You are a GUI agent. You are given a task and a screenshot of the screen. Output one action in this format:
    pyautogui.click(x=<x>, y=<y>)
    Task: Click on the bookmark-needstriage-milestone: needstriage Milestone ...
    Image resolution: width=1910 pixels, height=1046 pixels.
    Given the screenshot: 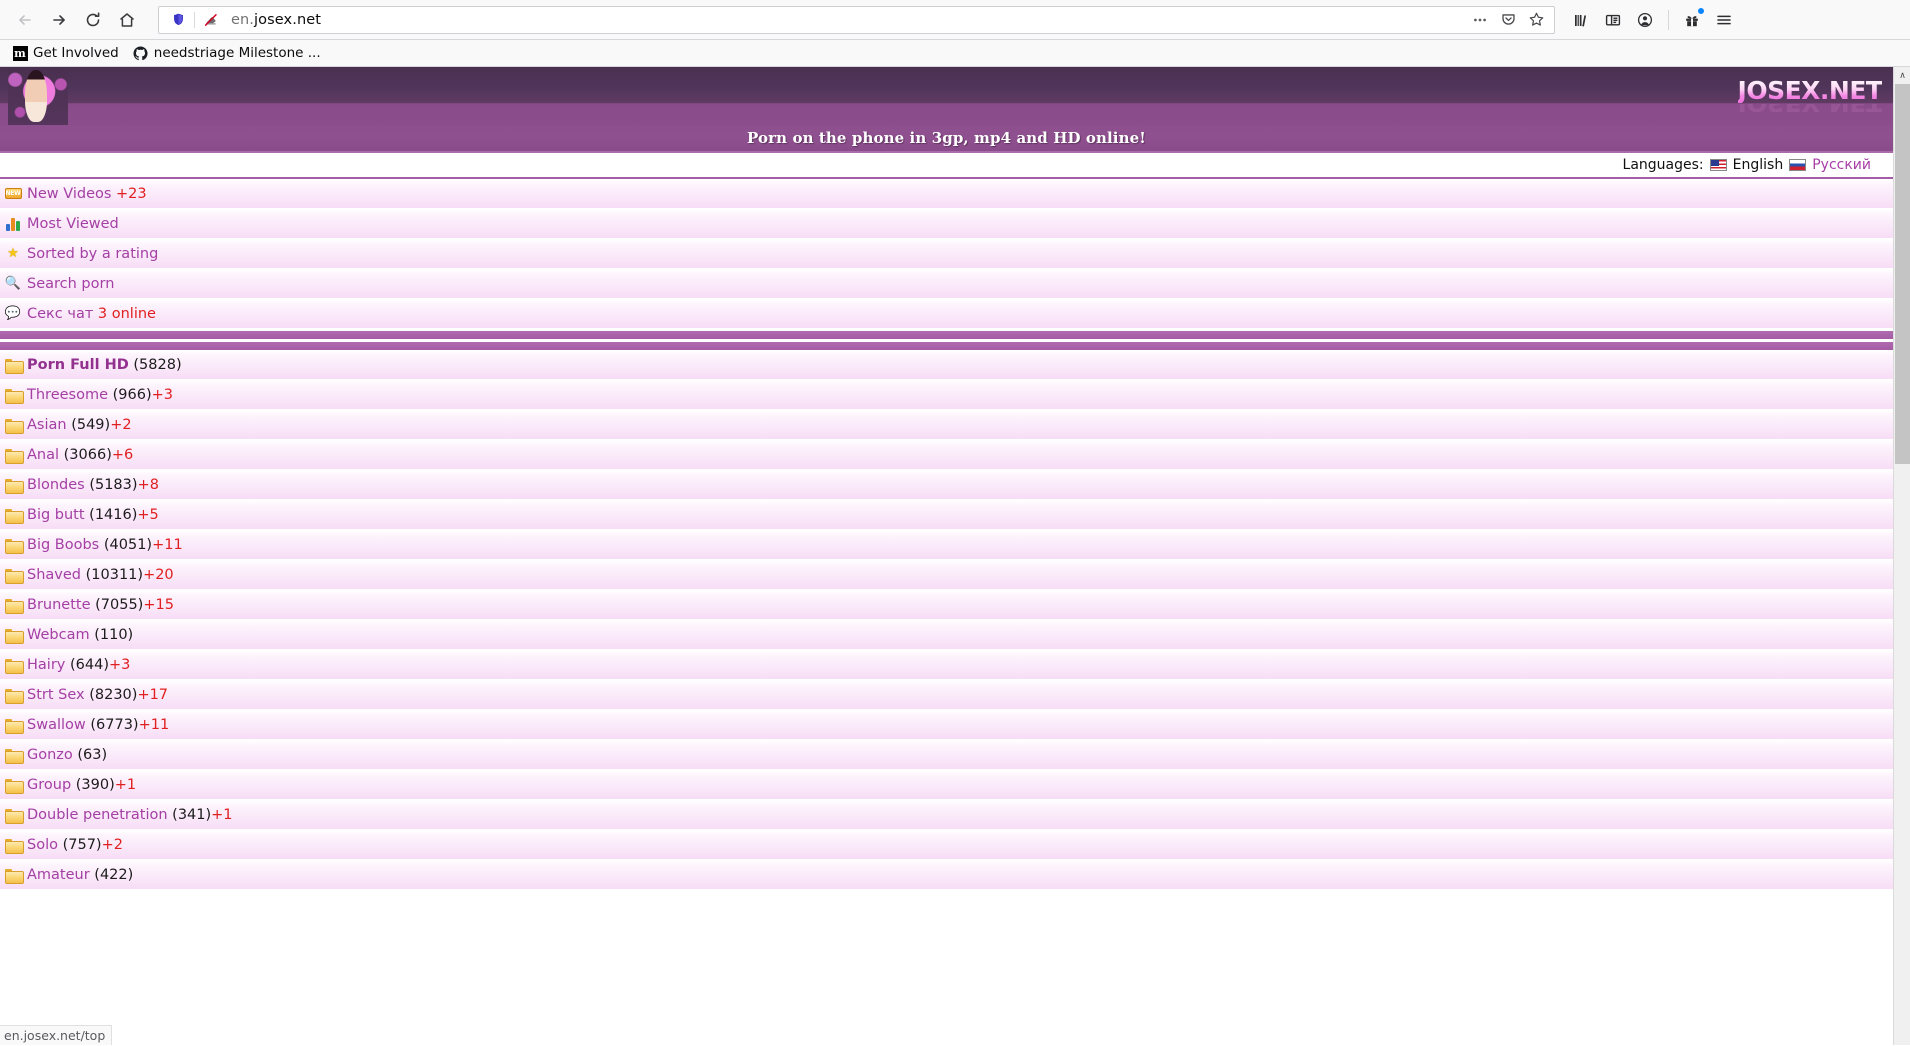 What is the action you would take?
    pyautogui.click(x=227, y=53)
    